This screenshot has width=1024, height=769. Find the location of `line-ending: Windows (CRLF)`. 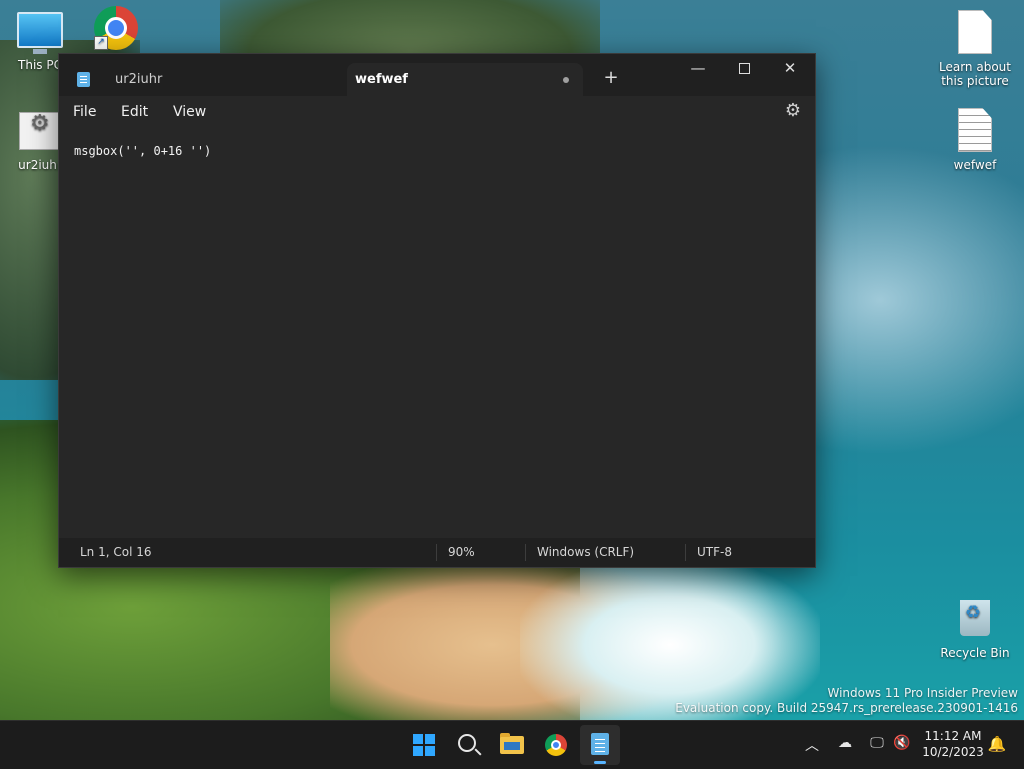

line-ending: Windows (CRLF) is located at coordinates (585, 552).